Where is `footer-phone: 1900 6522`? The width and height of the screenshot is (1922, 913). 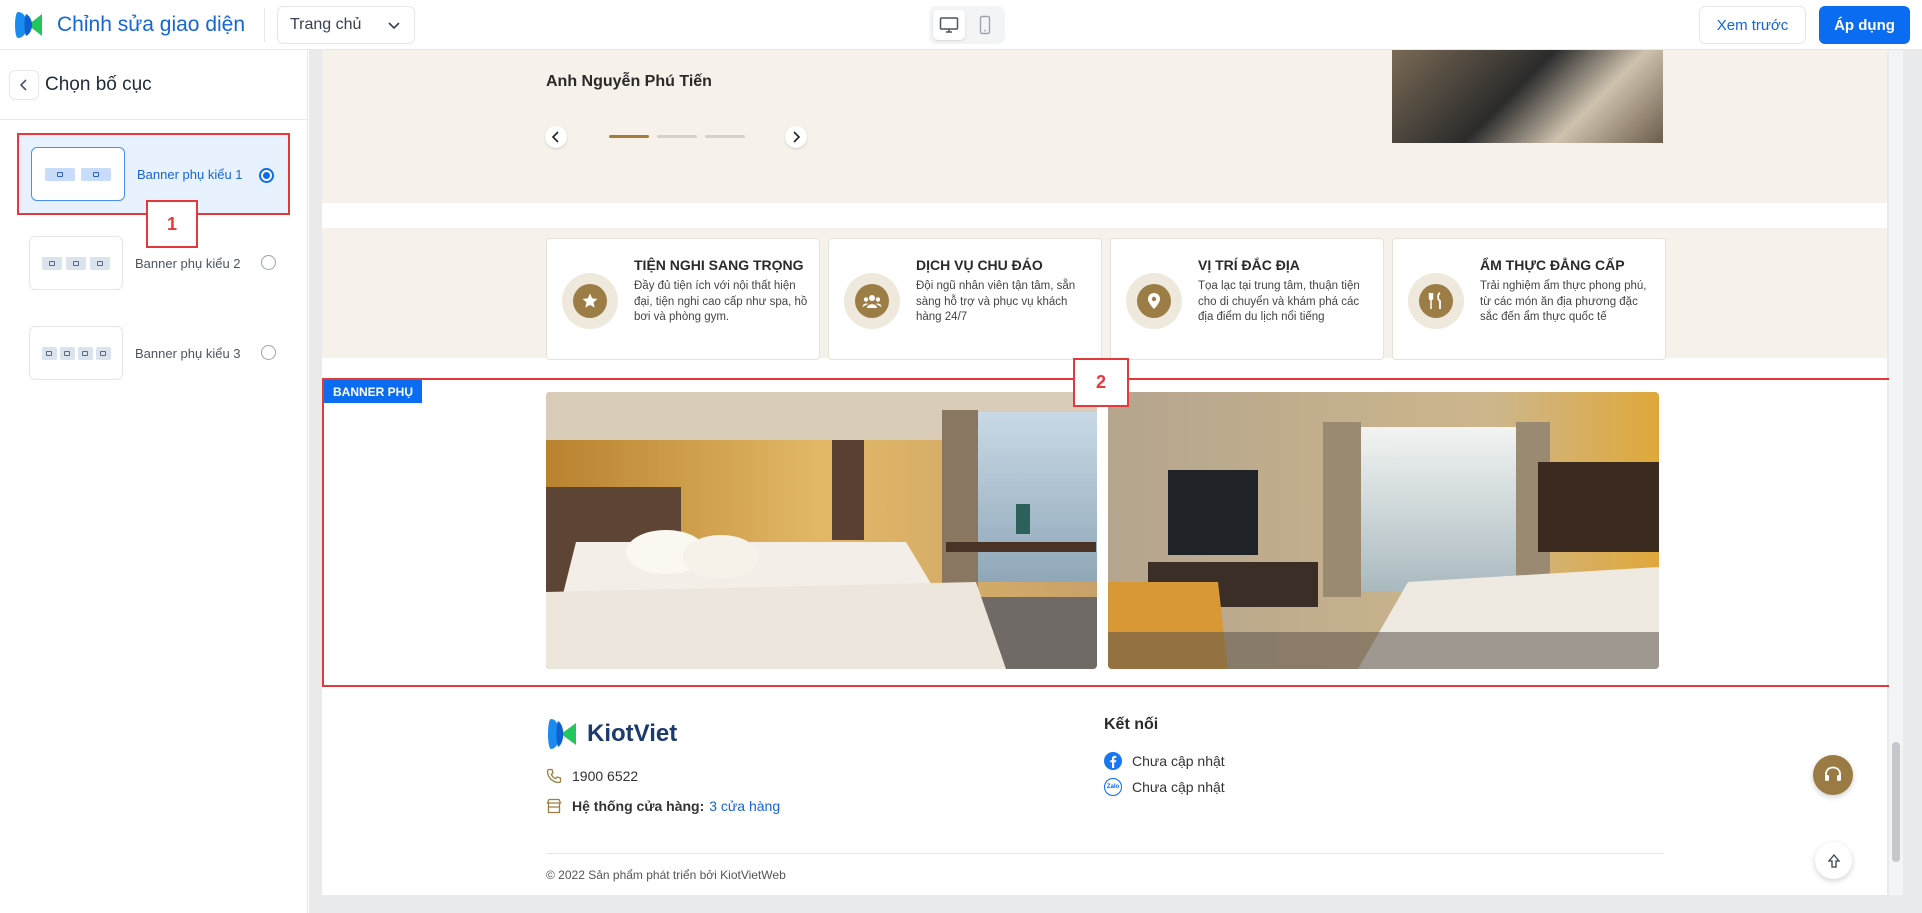 footer-phone: 1900 6522 is located at coordinates (592, 776).